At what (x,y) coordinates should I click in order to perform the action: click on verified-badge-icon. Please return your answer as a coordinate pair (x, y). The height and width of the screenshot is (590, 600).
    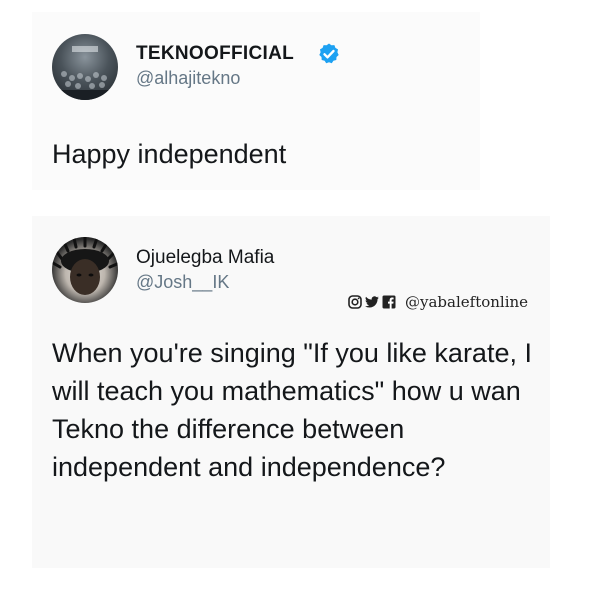
    Looking at the image, I should click on (329, 53).